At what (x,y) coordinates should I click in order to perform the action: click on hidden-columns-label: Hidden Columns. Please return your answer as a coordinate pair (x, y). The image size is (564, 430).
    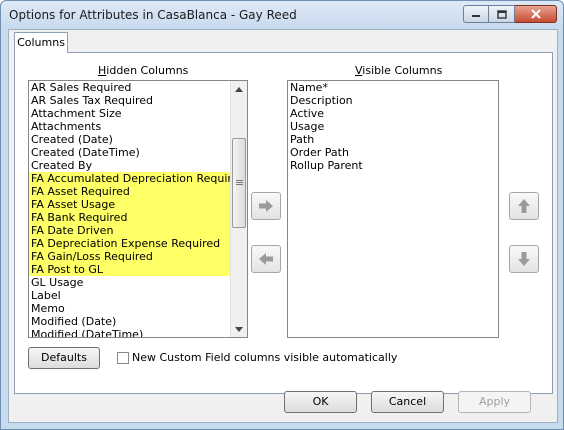
    Looking at the image, I should click on (143, 70).